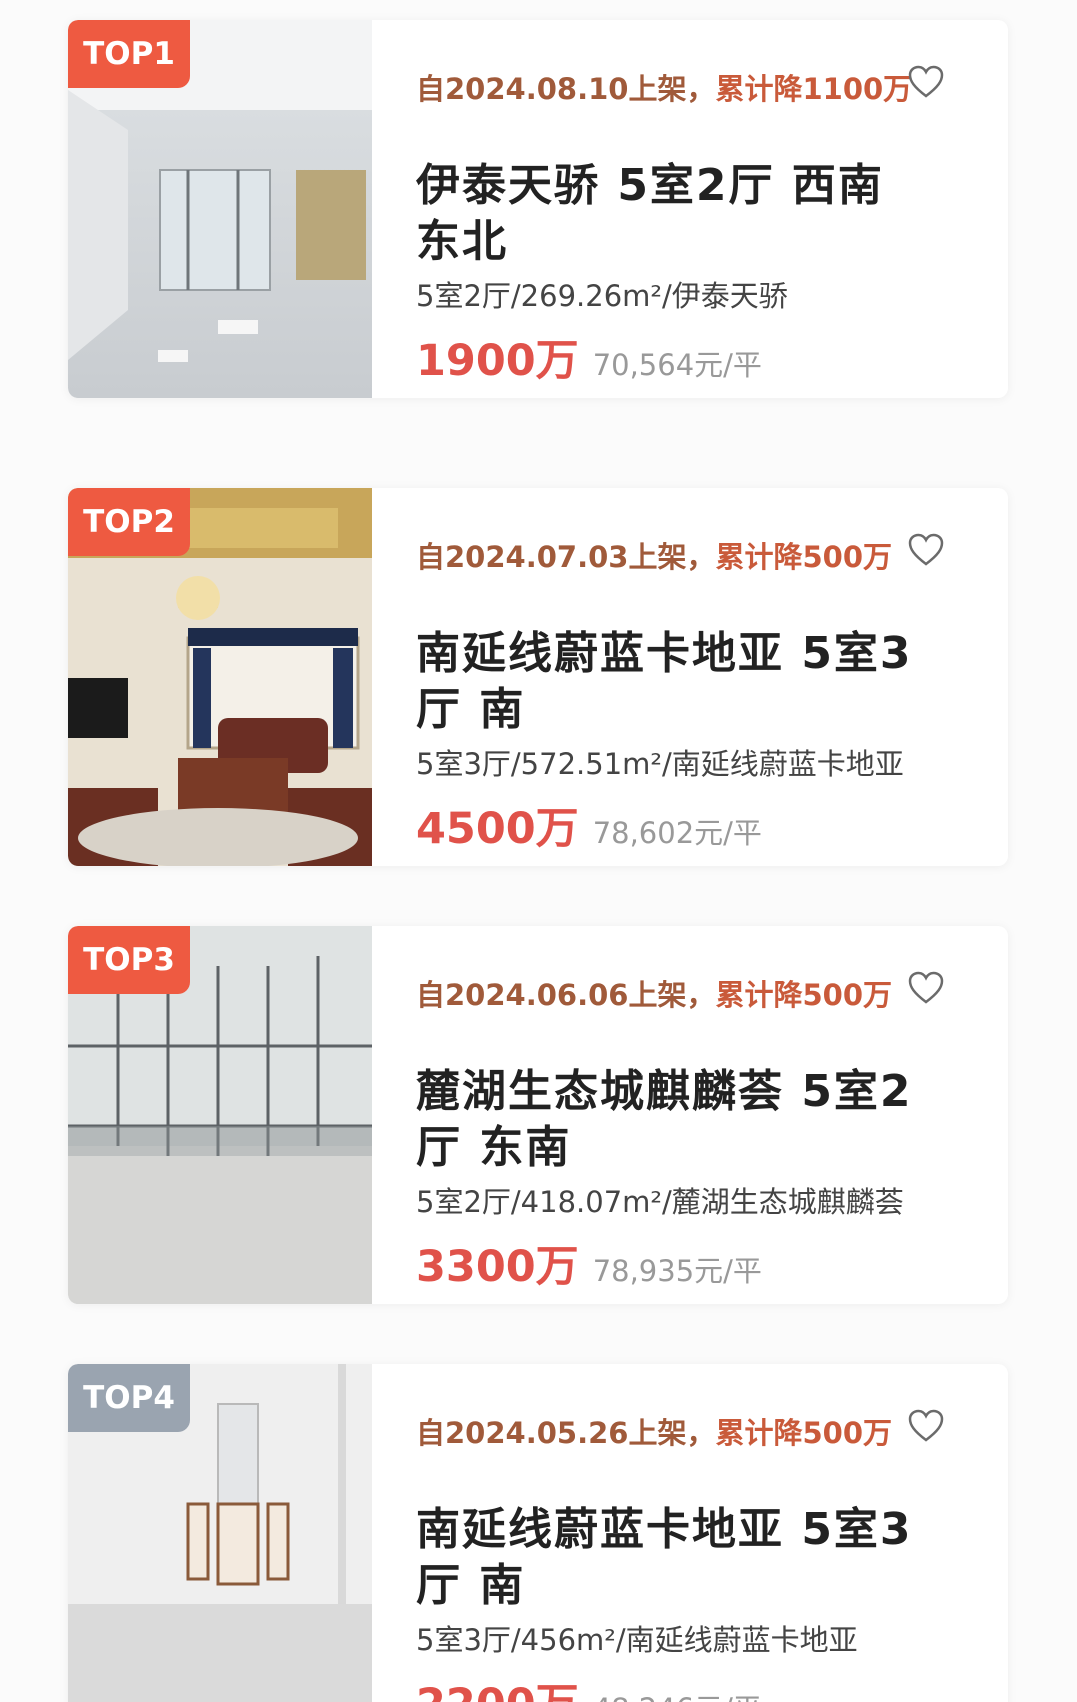 The width and height of the screenshot is (1077, 1702). Describe the element at coordinates (129, 522) in the screenshot. I see `rank-badge: TOP2` at that location.